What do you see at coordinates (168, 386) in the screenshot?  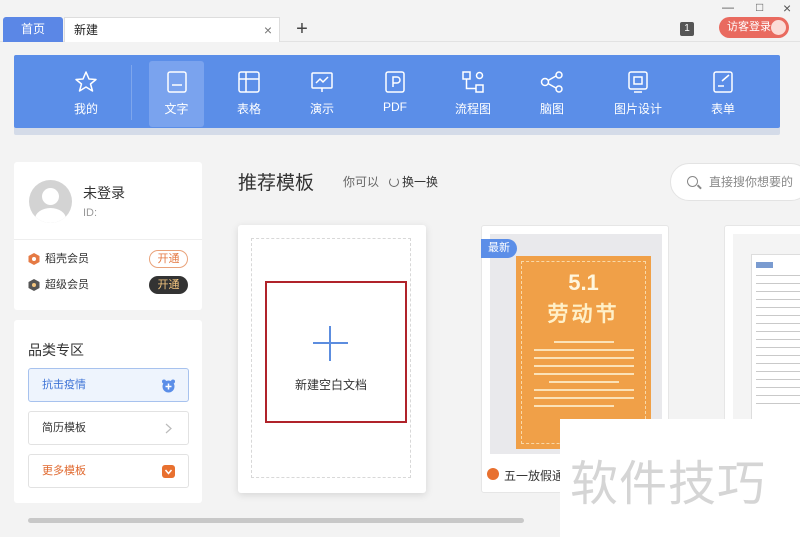 I see `mascot-icon` at bounding box center [168, 386].